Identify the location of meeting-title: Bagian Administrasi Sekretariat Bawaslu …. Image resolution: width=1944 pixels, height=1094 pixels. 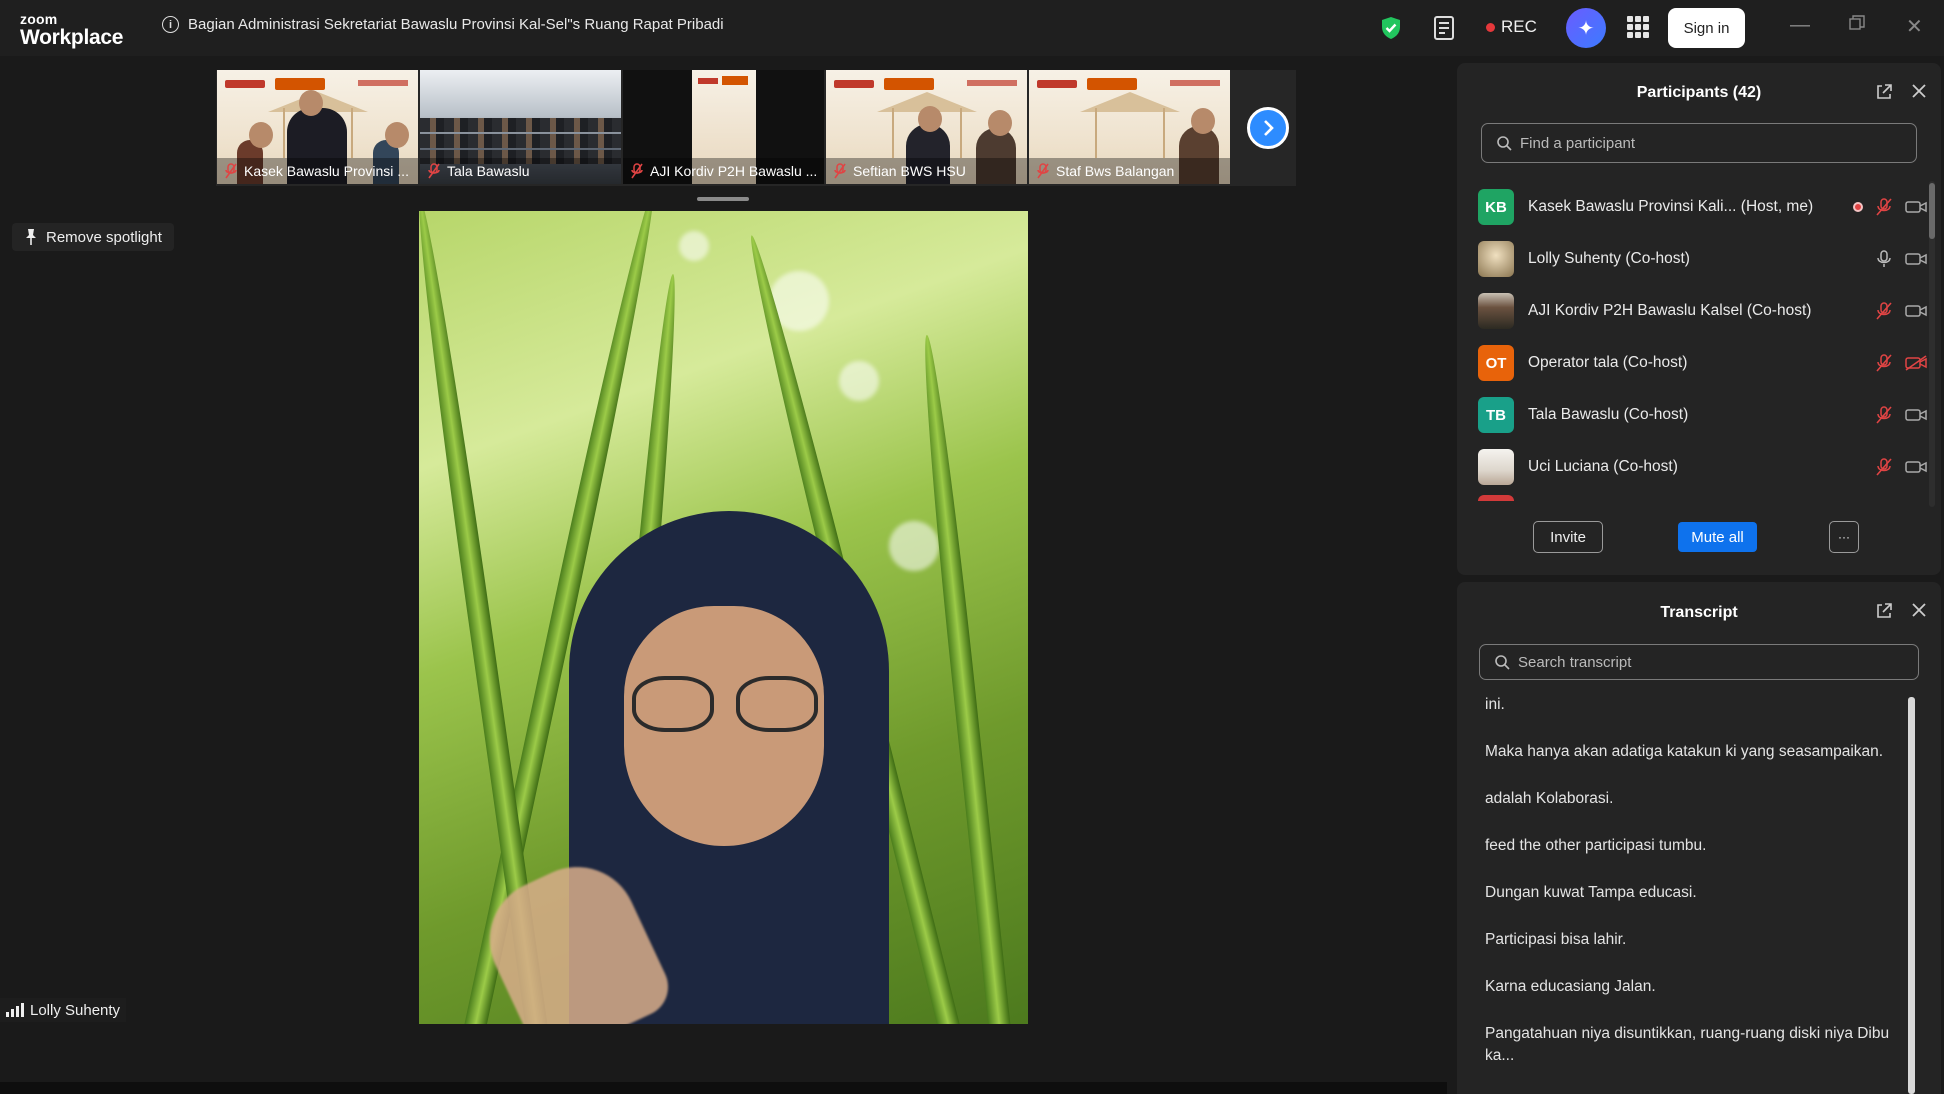
(456, 24).